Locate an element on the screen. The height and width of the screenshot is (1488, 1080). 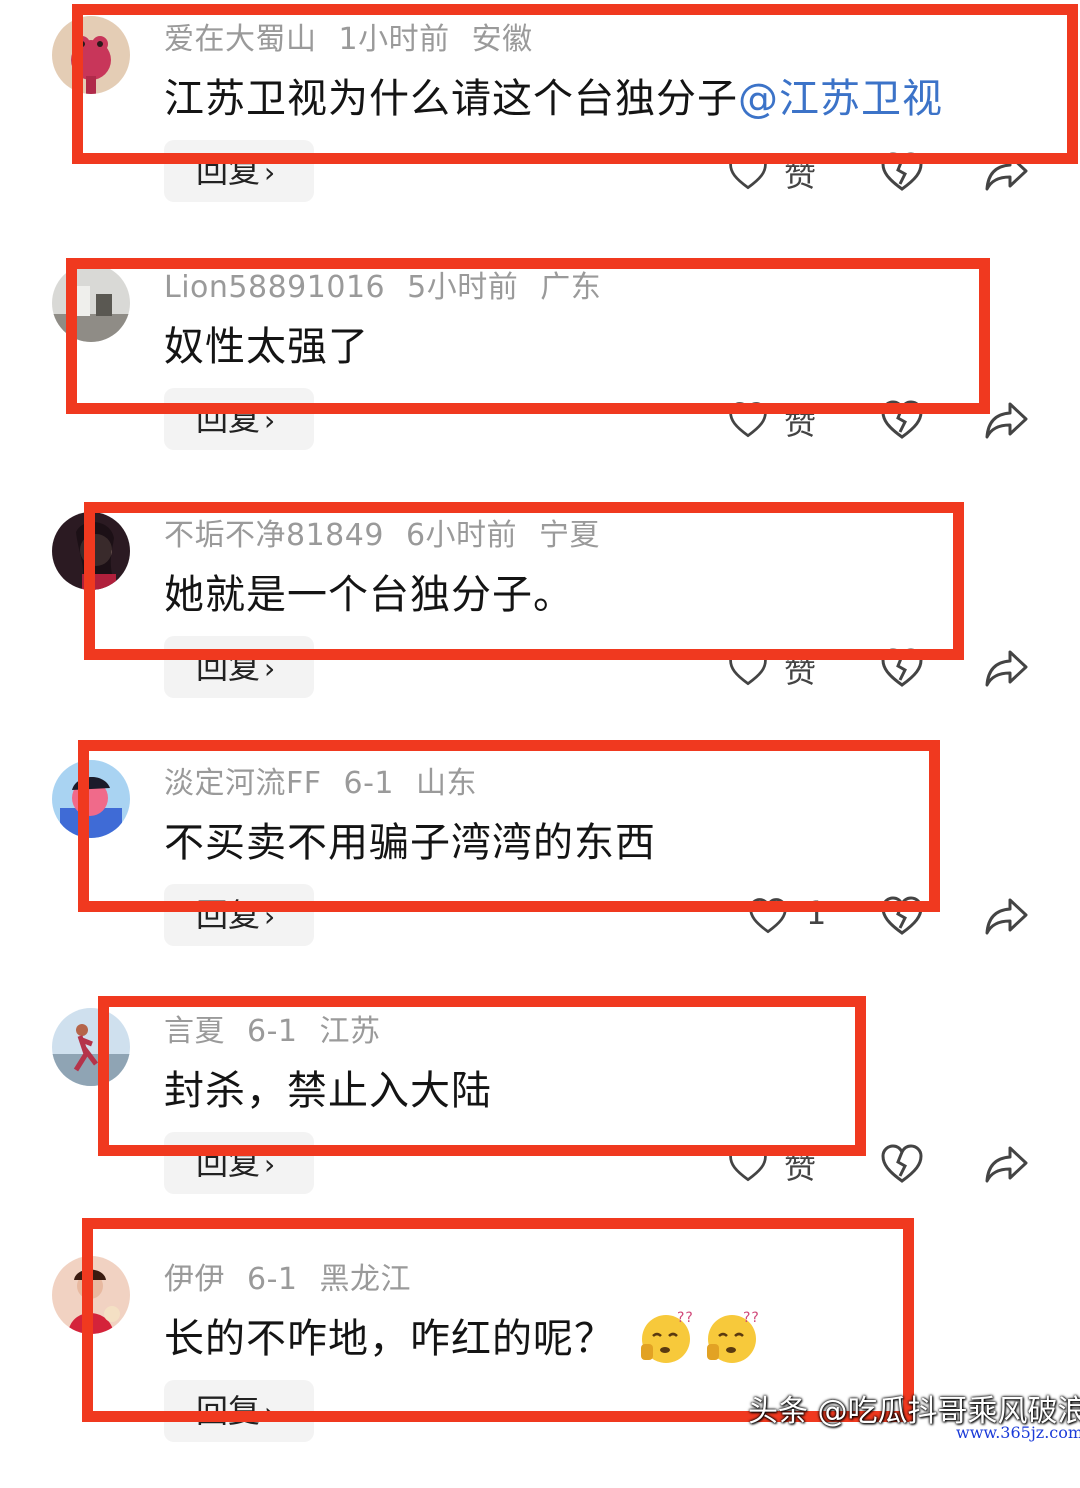
location: 黑龙江 is located at coordinates (365, 1279).